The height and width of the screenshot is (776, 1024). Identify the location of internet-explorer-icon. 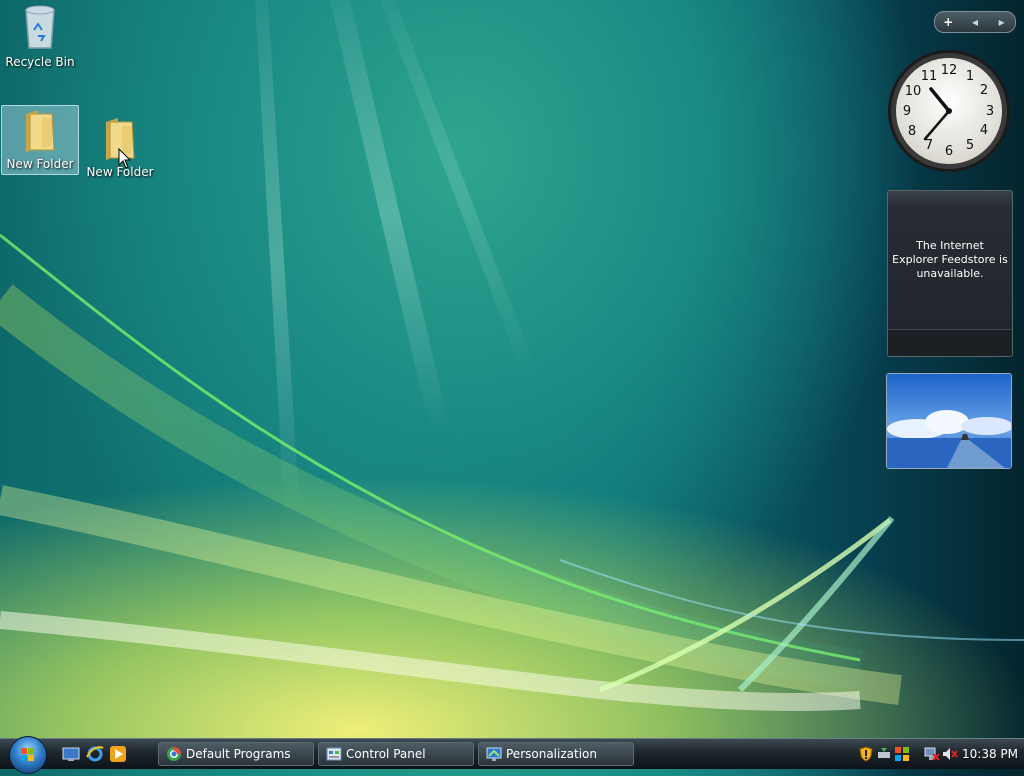
(95, 754).